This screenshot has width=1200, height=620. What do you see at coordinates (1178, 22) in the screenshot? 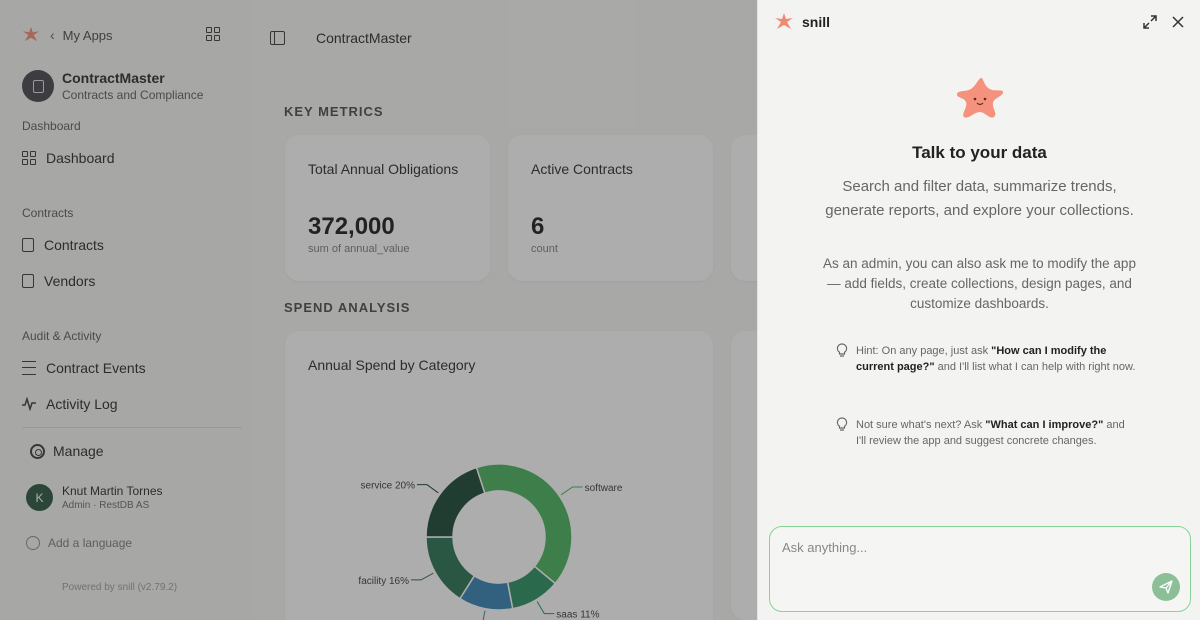
I see `close-icon` at bounding box center [1178, 22].